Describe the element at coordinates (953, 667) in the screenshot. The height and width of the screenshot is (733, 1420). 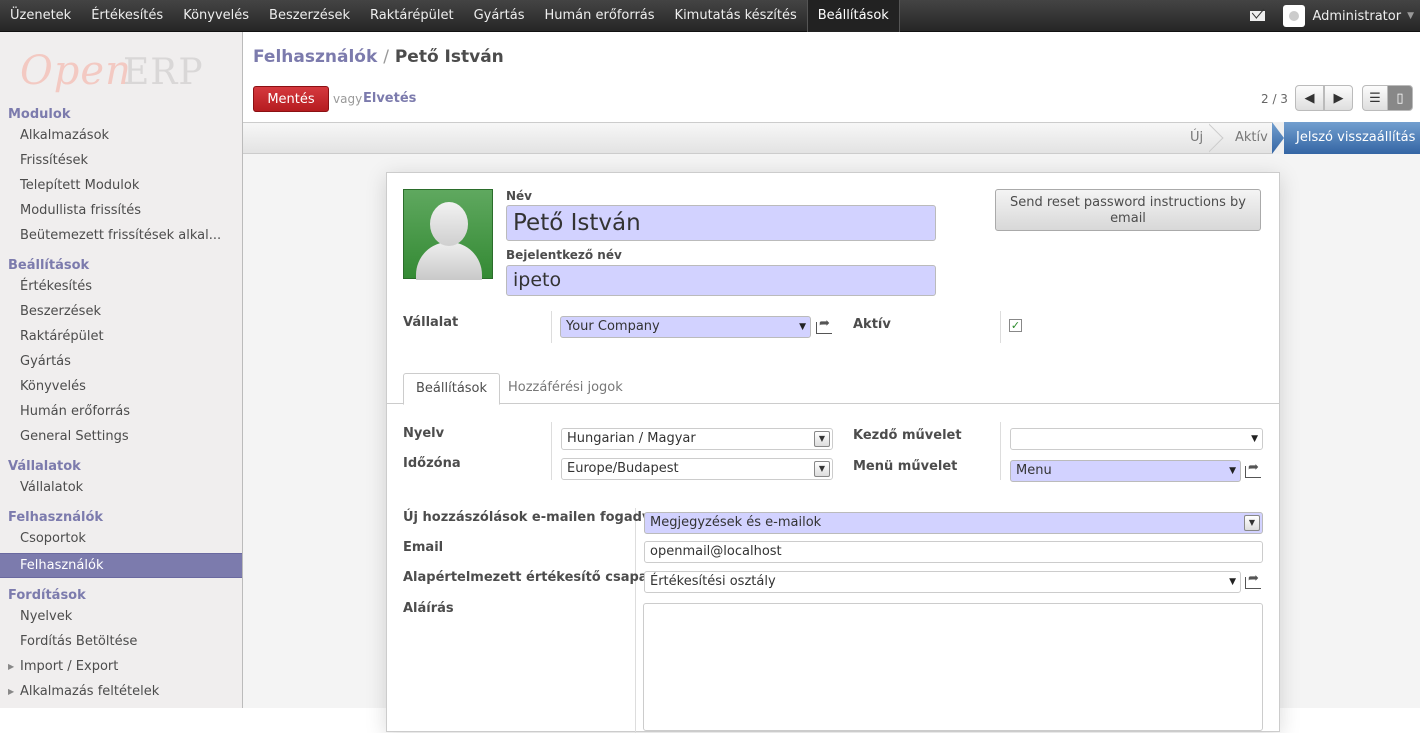
I see `signature-textarea` at that location.